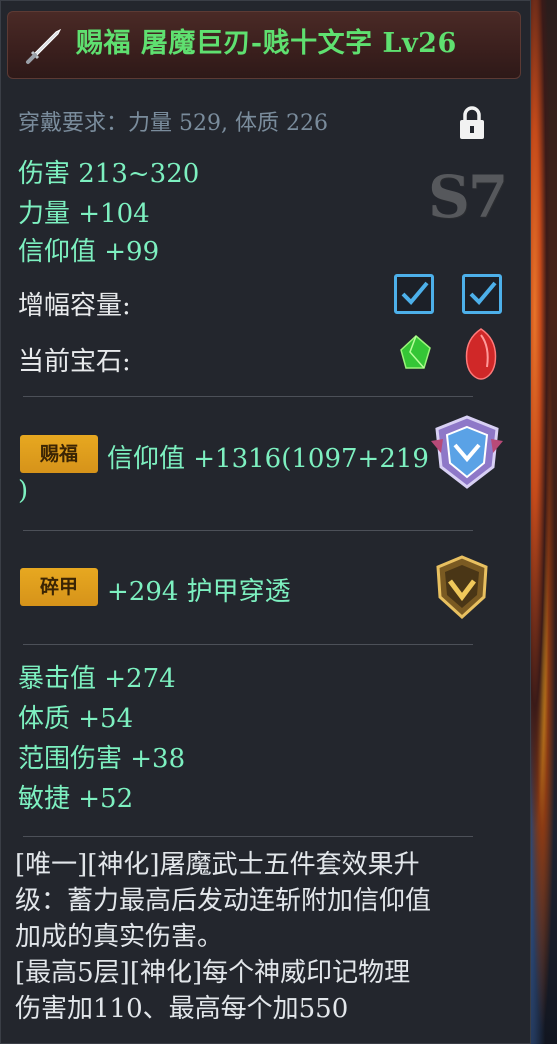  Describe the element at coordinates (416, 353) in the screenshot. I see `green-gem-icon` at that location.